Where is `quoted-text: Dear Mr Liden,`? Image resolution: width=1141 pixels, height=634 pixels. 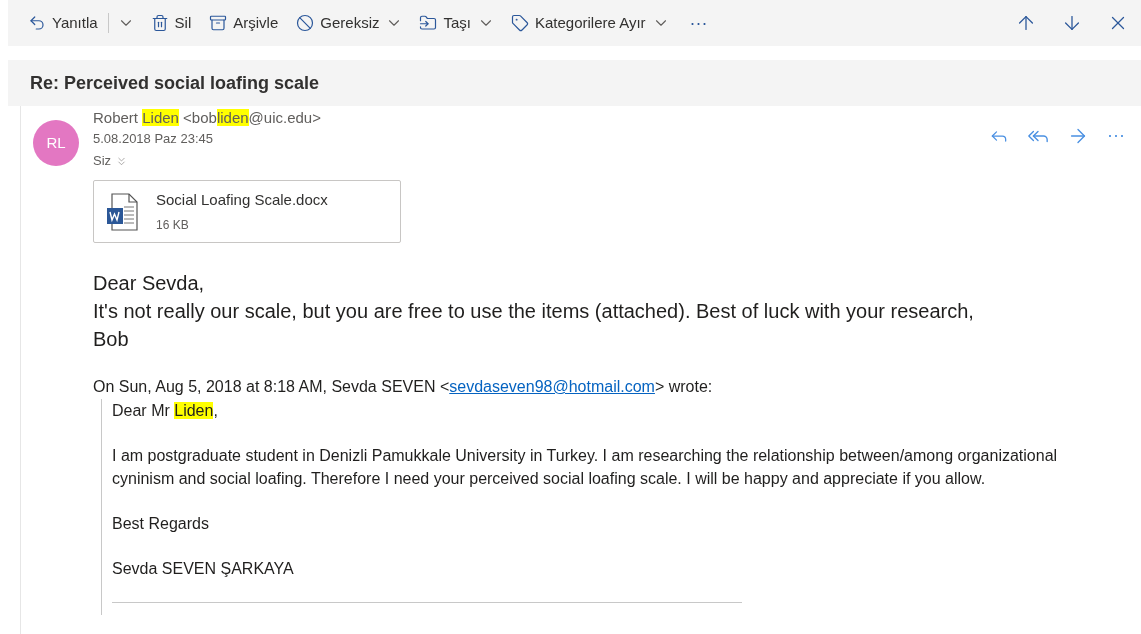
quoted-text: Dear Mr Liden, is located at coordinates (165, 411).